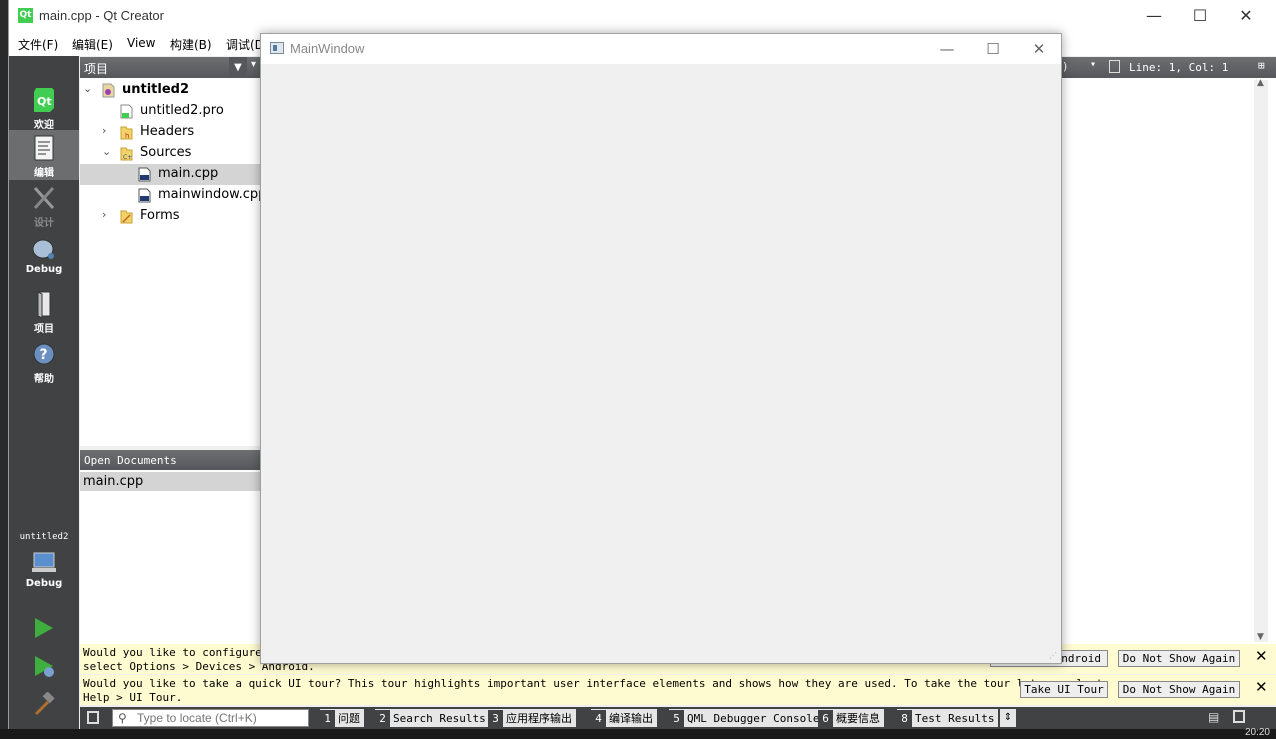 This screenshot has width=1276, height=739. What do you see at coordinates (108, 90) in the screenshot?
I see `qt-project-icon` at bounding box center [108, 90].